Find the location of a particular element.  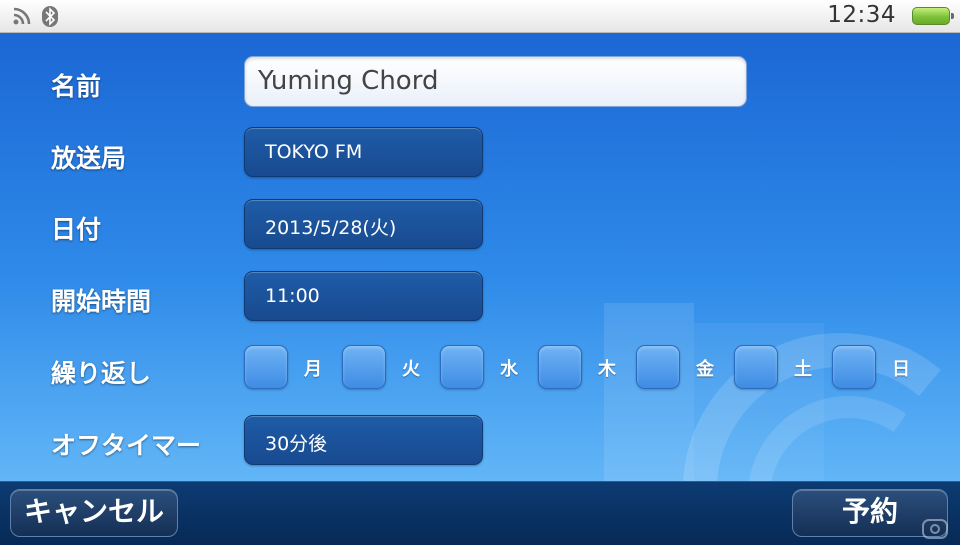

bluetooth-icon is located at coordinates (50, 16).